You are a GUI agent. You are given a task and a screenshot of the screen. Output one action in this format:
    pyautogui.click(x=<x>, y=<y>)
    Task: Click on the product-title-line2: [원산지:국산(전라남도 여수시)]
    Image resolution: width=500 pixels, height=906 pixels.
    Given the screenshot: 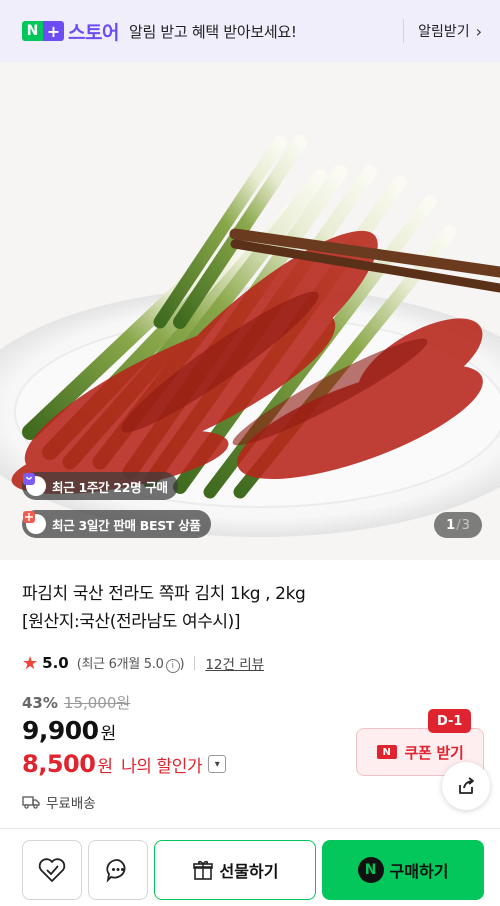 What is the action you would take?
    pyautogui.click(x=131, y=622)
    